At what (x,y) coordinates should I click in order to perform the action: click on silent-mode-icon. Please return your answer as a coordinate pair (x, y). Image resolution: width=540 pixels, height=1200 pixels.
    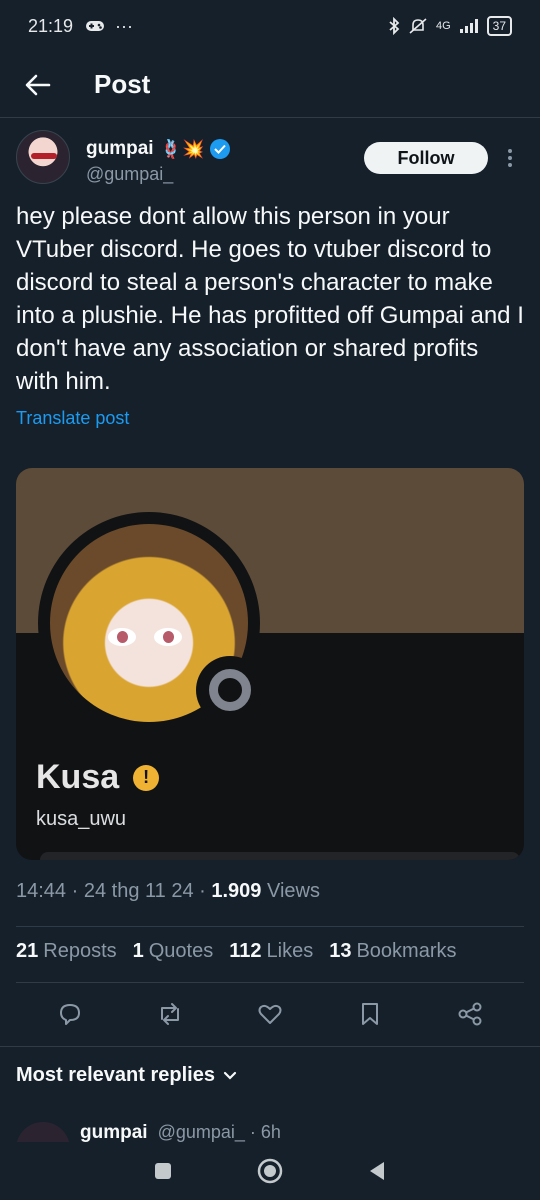
    Looking at the image, I should click on (418, 26).